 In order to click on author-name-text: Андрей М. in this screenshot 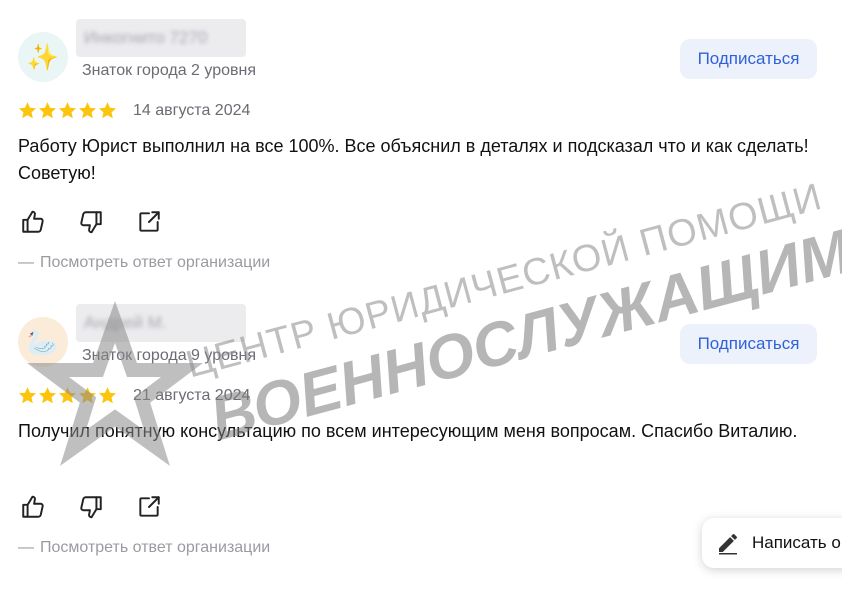, I will do `click(125, 322)`.